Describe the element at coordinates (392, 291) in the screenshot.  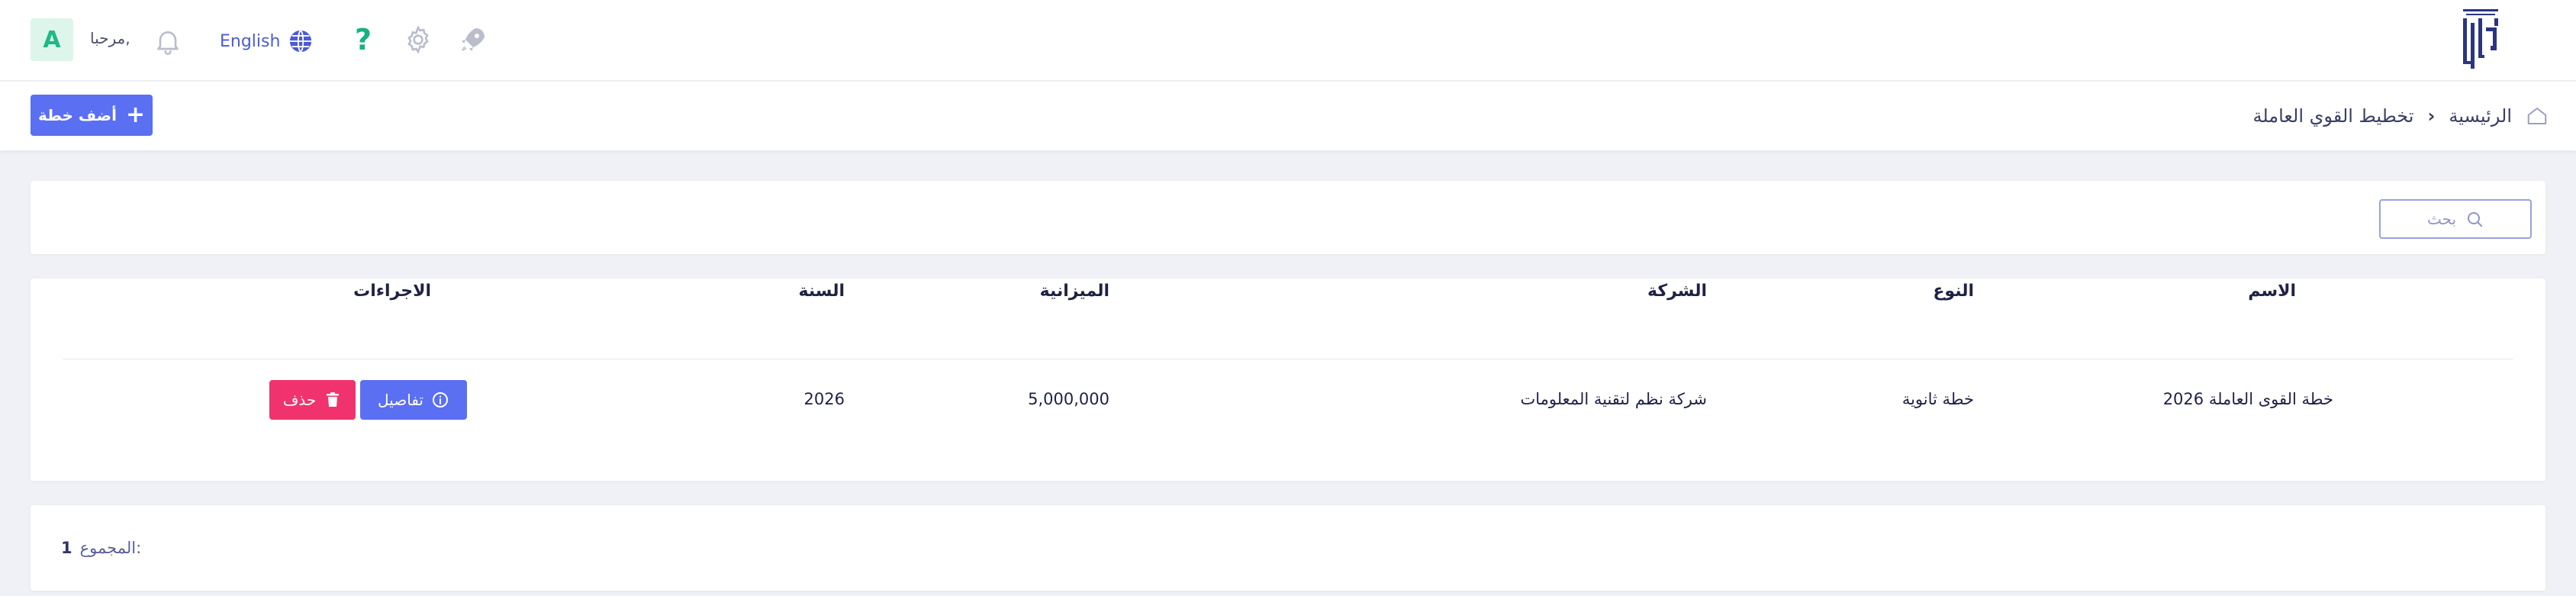
I see `column-header-actions: الاجراءات` at that location.